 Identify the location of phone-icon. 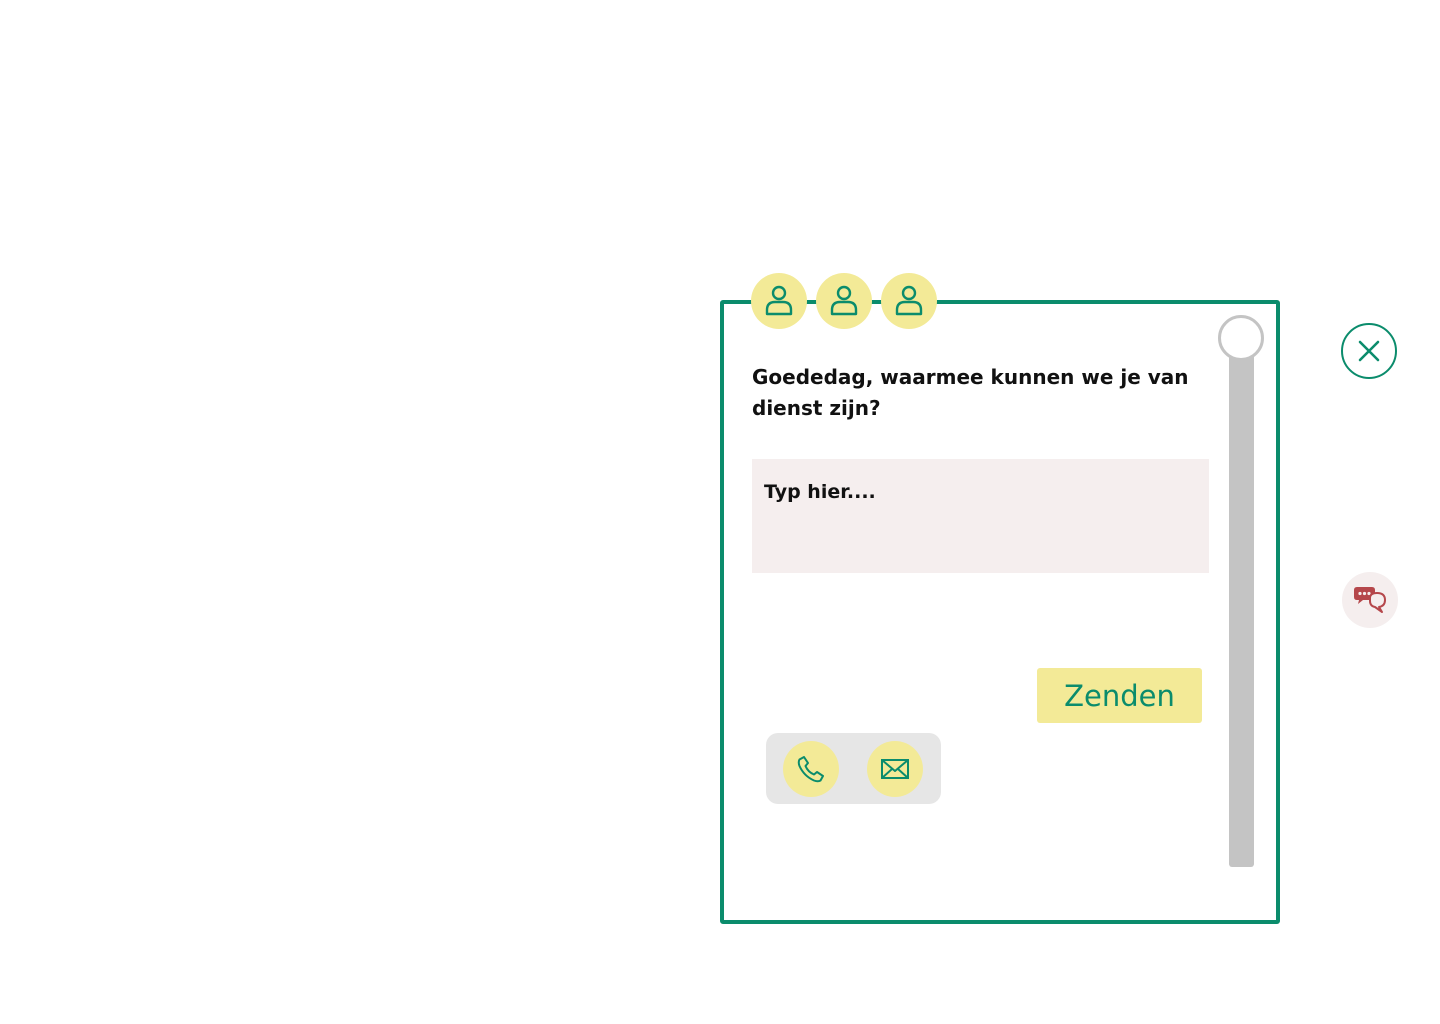
(810, 769).